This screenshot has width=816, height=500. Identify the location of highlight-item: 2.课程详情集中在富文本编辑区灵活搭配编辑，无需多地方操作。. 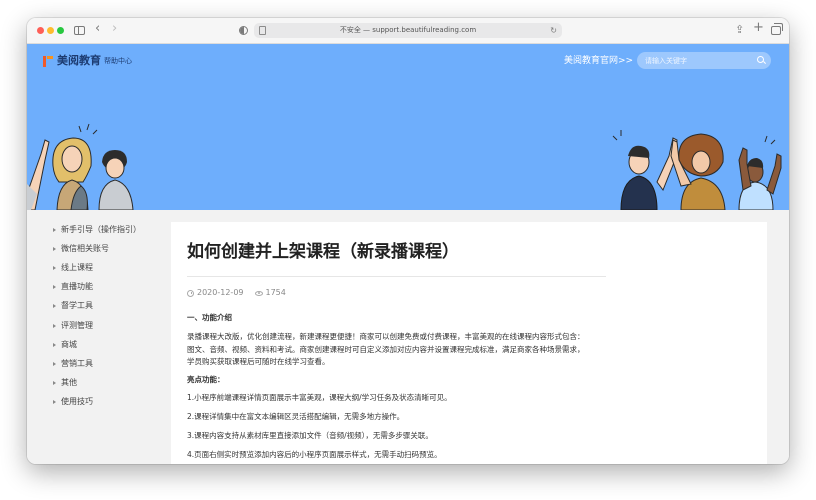
(296, 416).